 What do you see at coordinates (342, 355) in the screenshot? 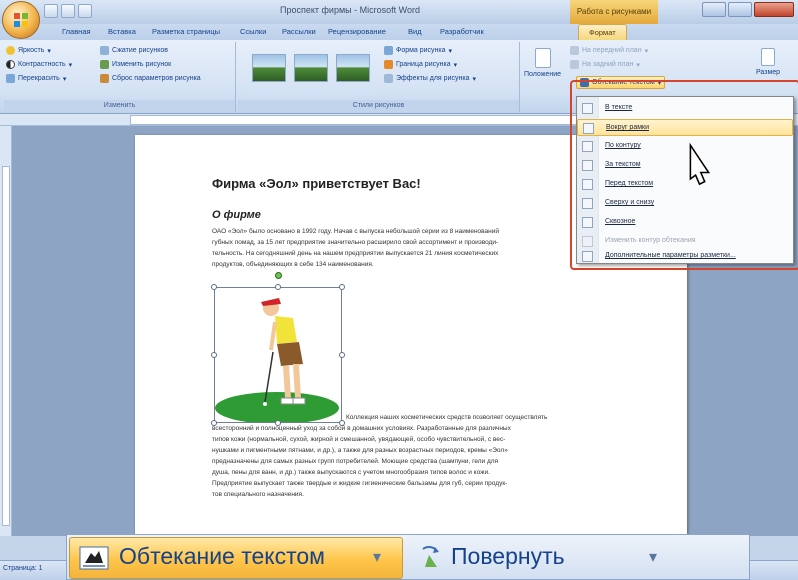
I see `resize-handle-e` at bounding box center [342, 355].